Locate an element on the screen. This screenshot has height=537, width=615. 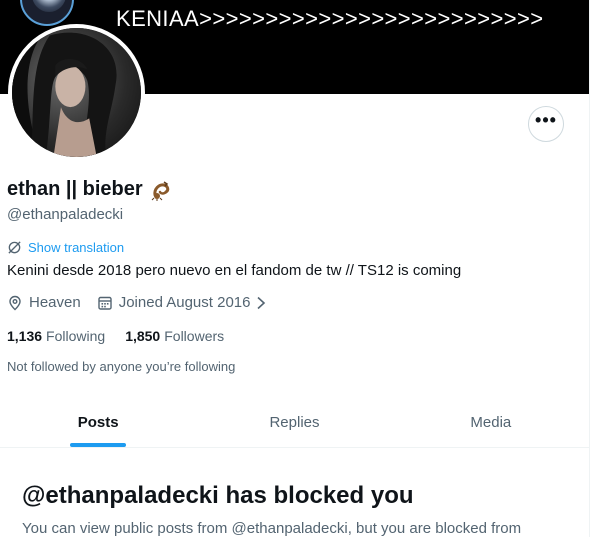
more-icon: ••• is located at coordinates (546, 120).